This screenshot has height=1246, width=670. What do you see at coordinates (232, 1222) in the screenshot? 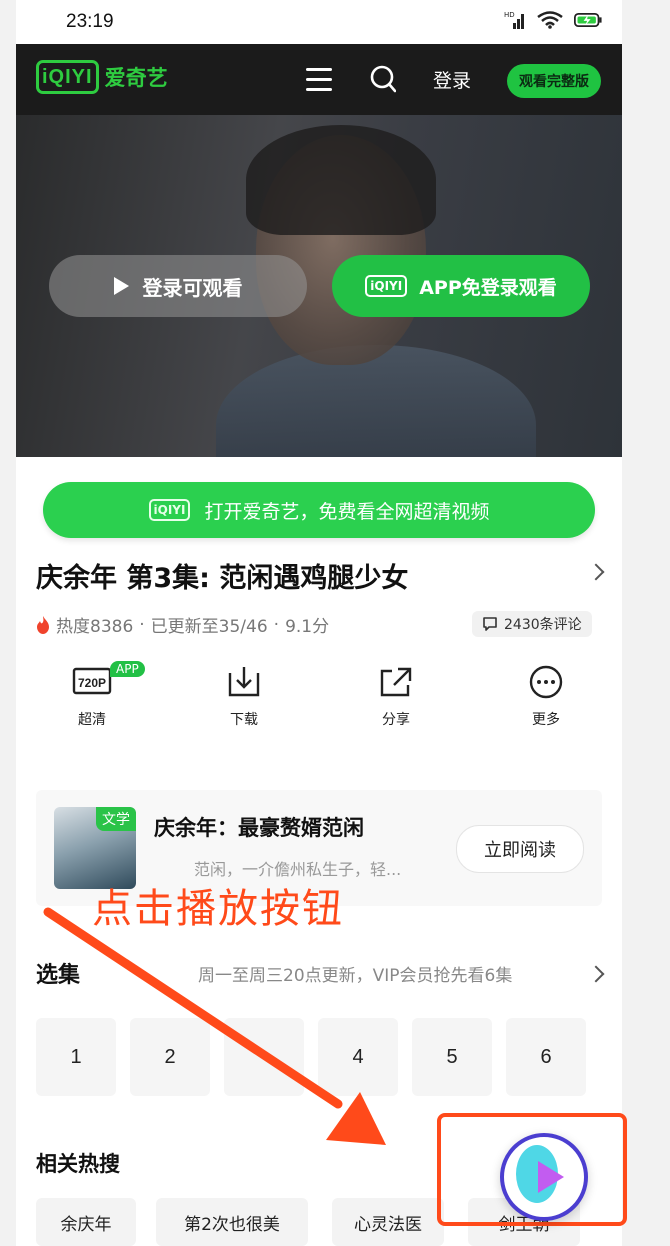
I see `related-tag: 第2次也很美` at bounding box center [232, 1222].